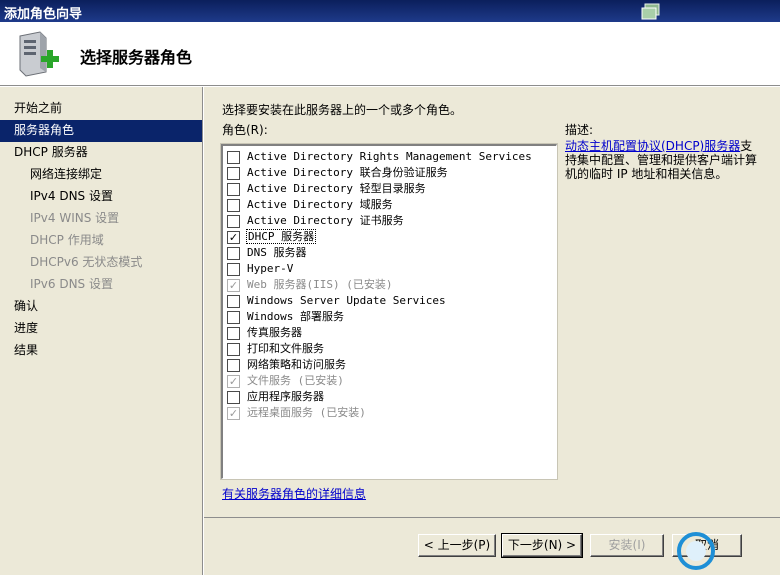 The height and width of the screenshot is (575, 780). What do you see at coordinates (285, 348) in the screenshot?
I see `role-label: 打印和文件服务` at bounding box center [285, 348].